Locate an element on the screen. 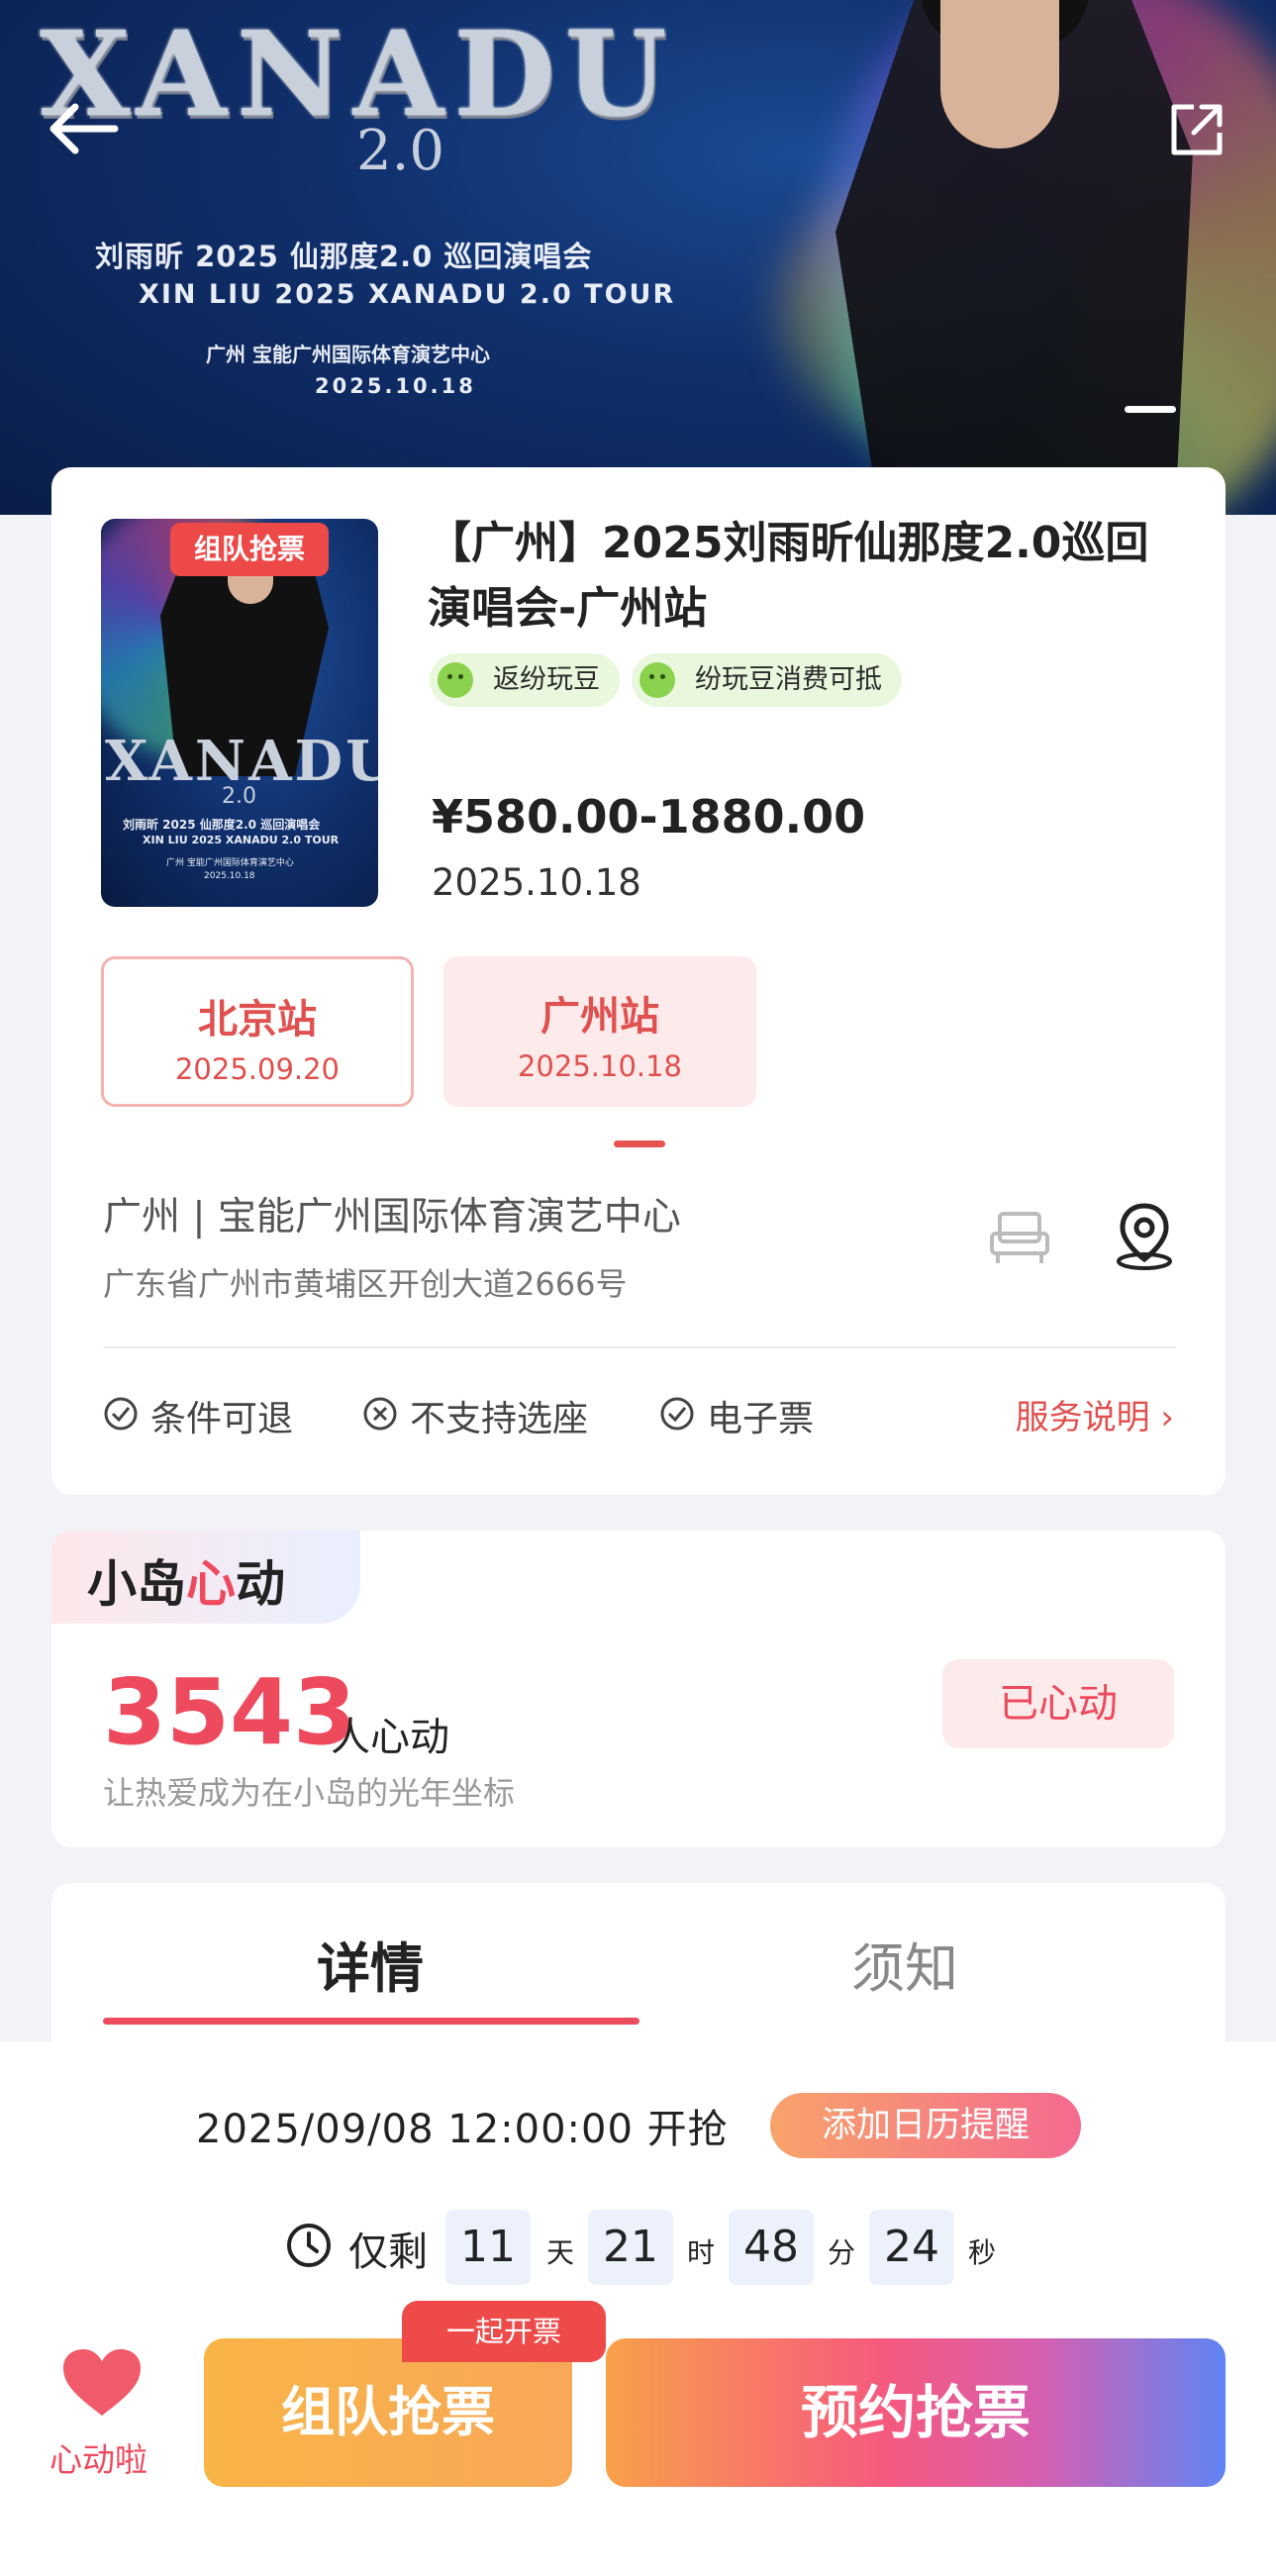 This screenshot has height=2576, width=1276. feature-label: 电子票 is located at coordinates (761, 1419).